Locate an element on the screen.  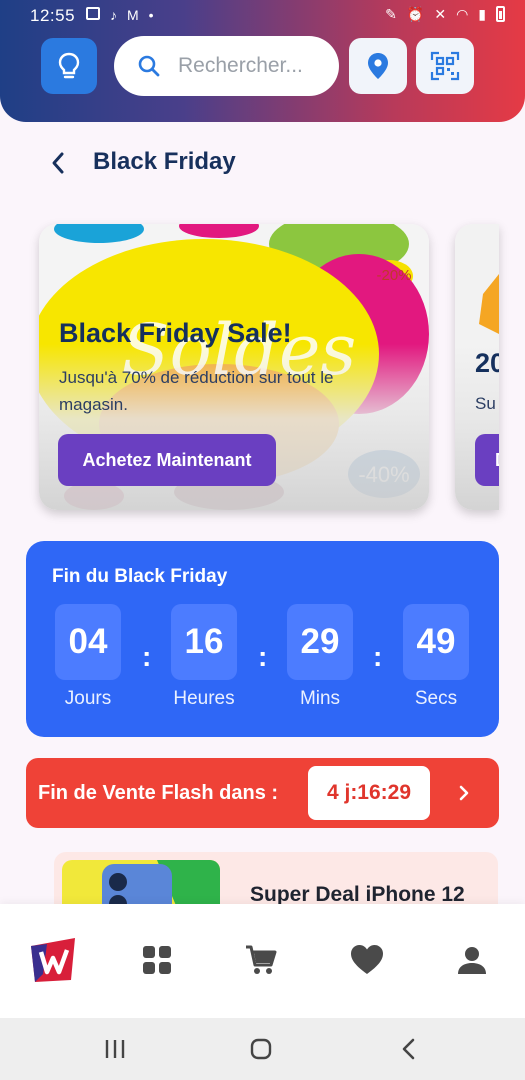
back-icon is located at coordinates (408, 1049).